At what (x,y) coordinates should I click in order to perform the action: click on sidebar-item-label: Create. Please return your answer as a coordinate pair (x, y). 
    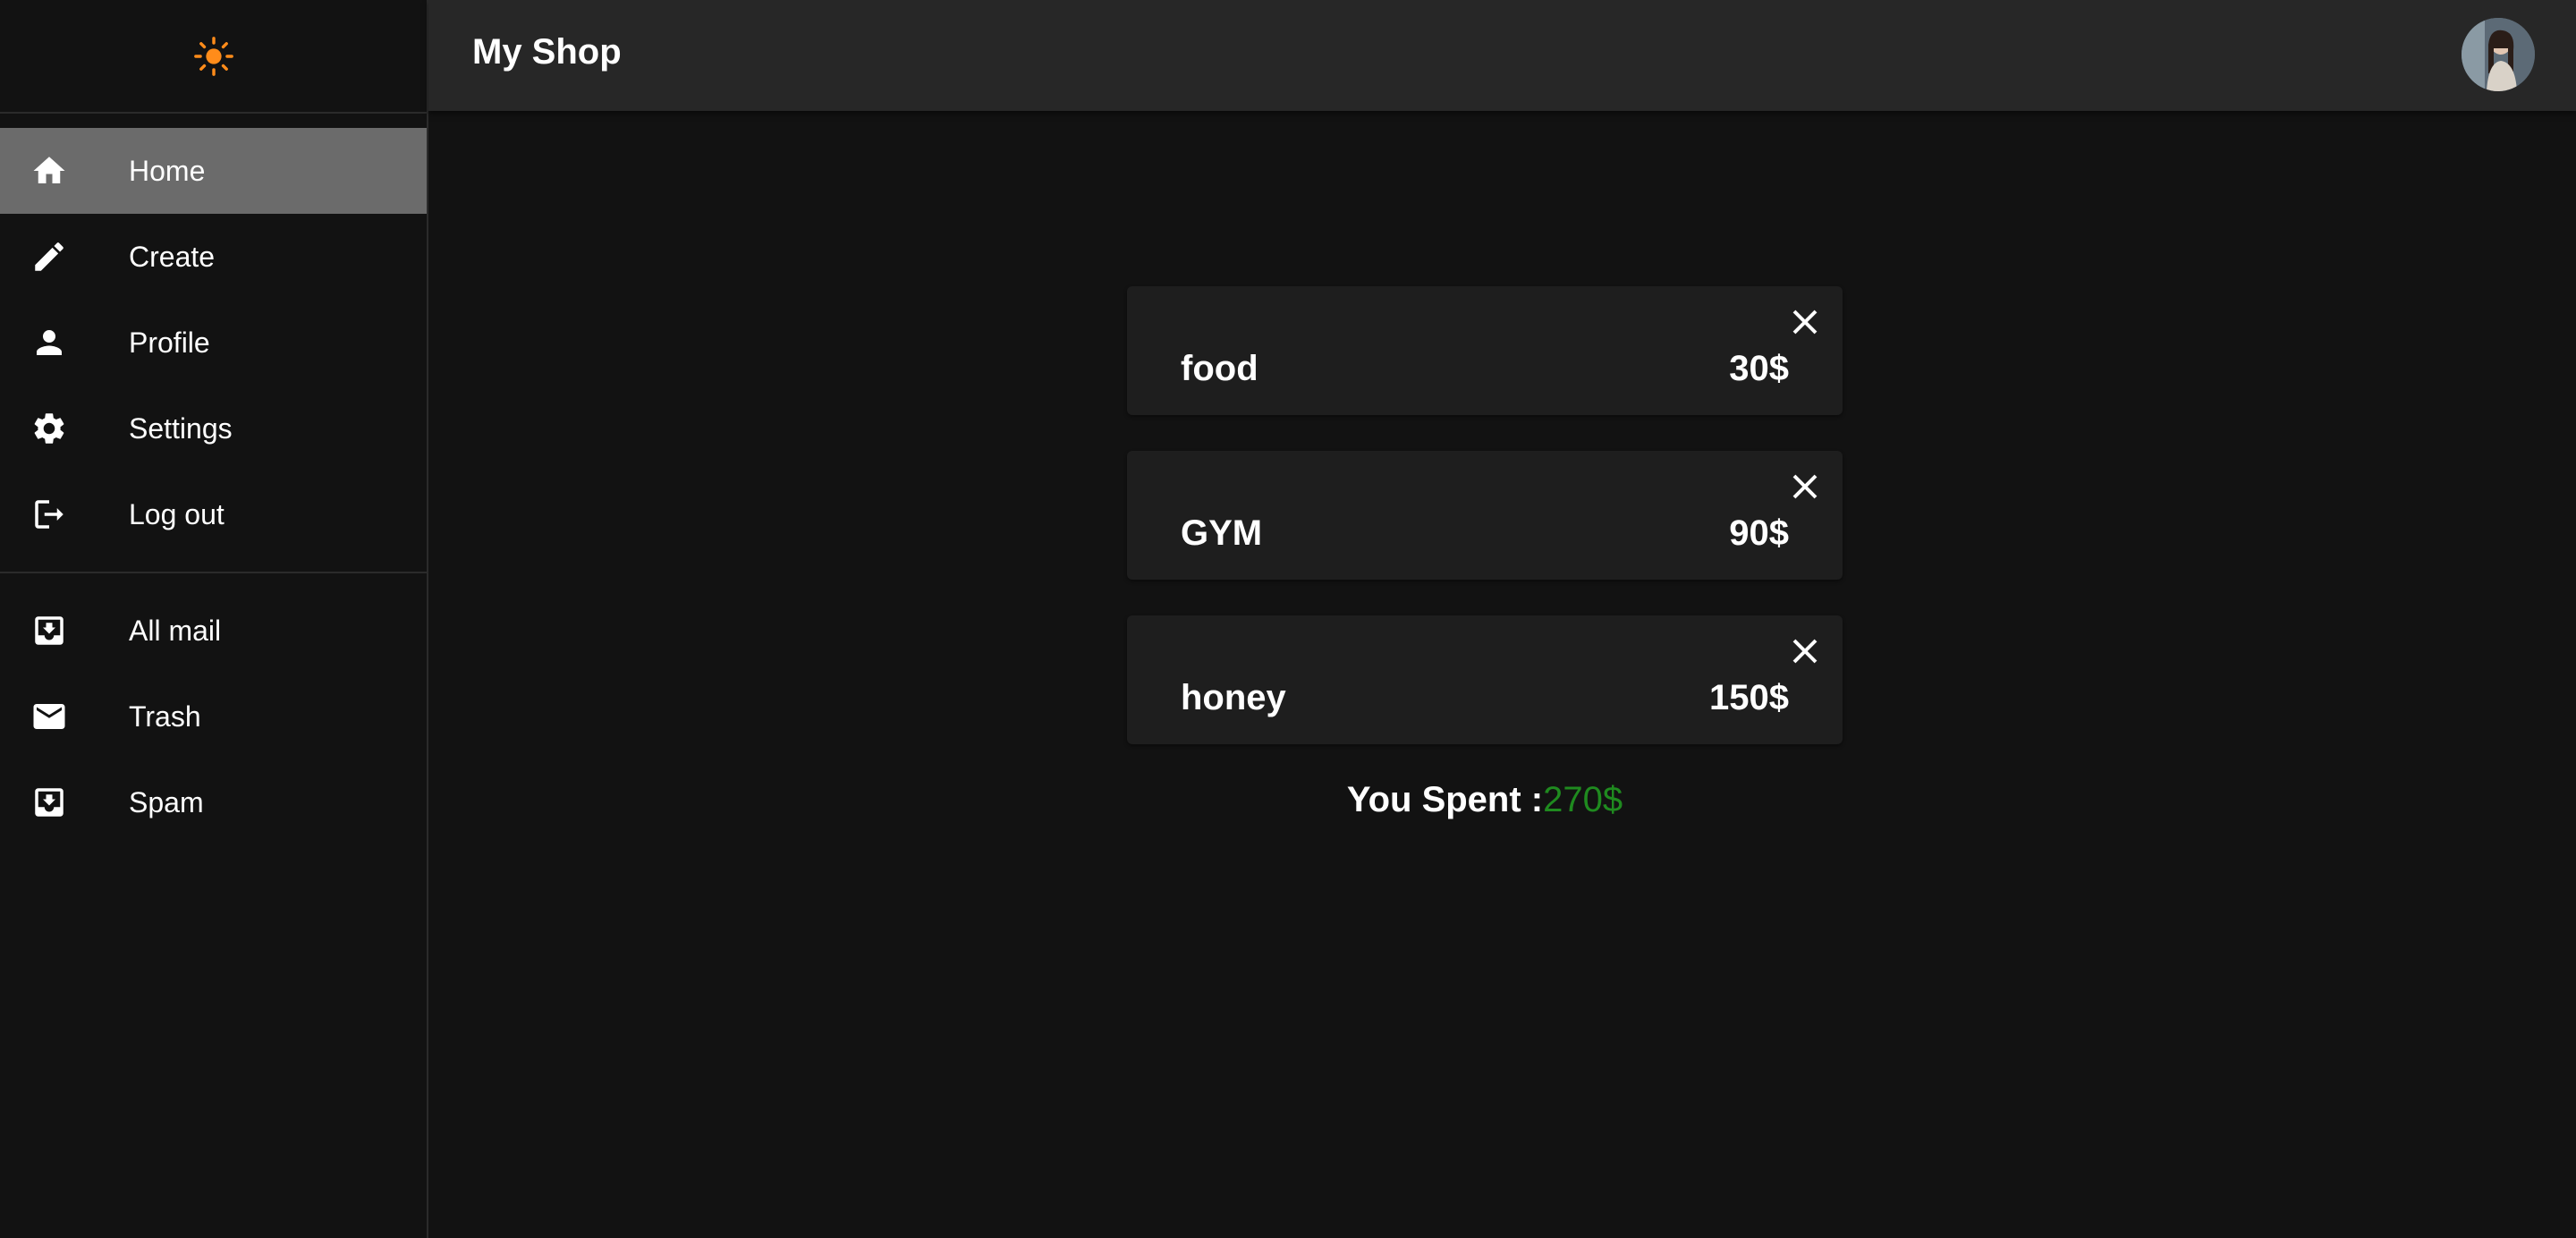
    Looking at the image, I should click on (172, 256).